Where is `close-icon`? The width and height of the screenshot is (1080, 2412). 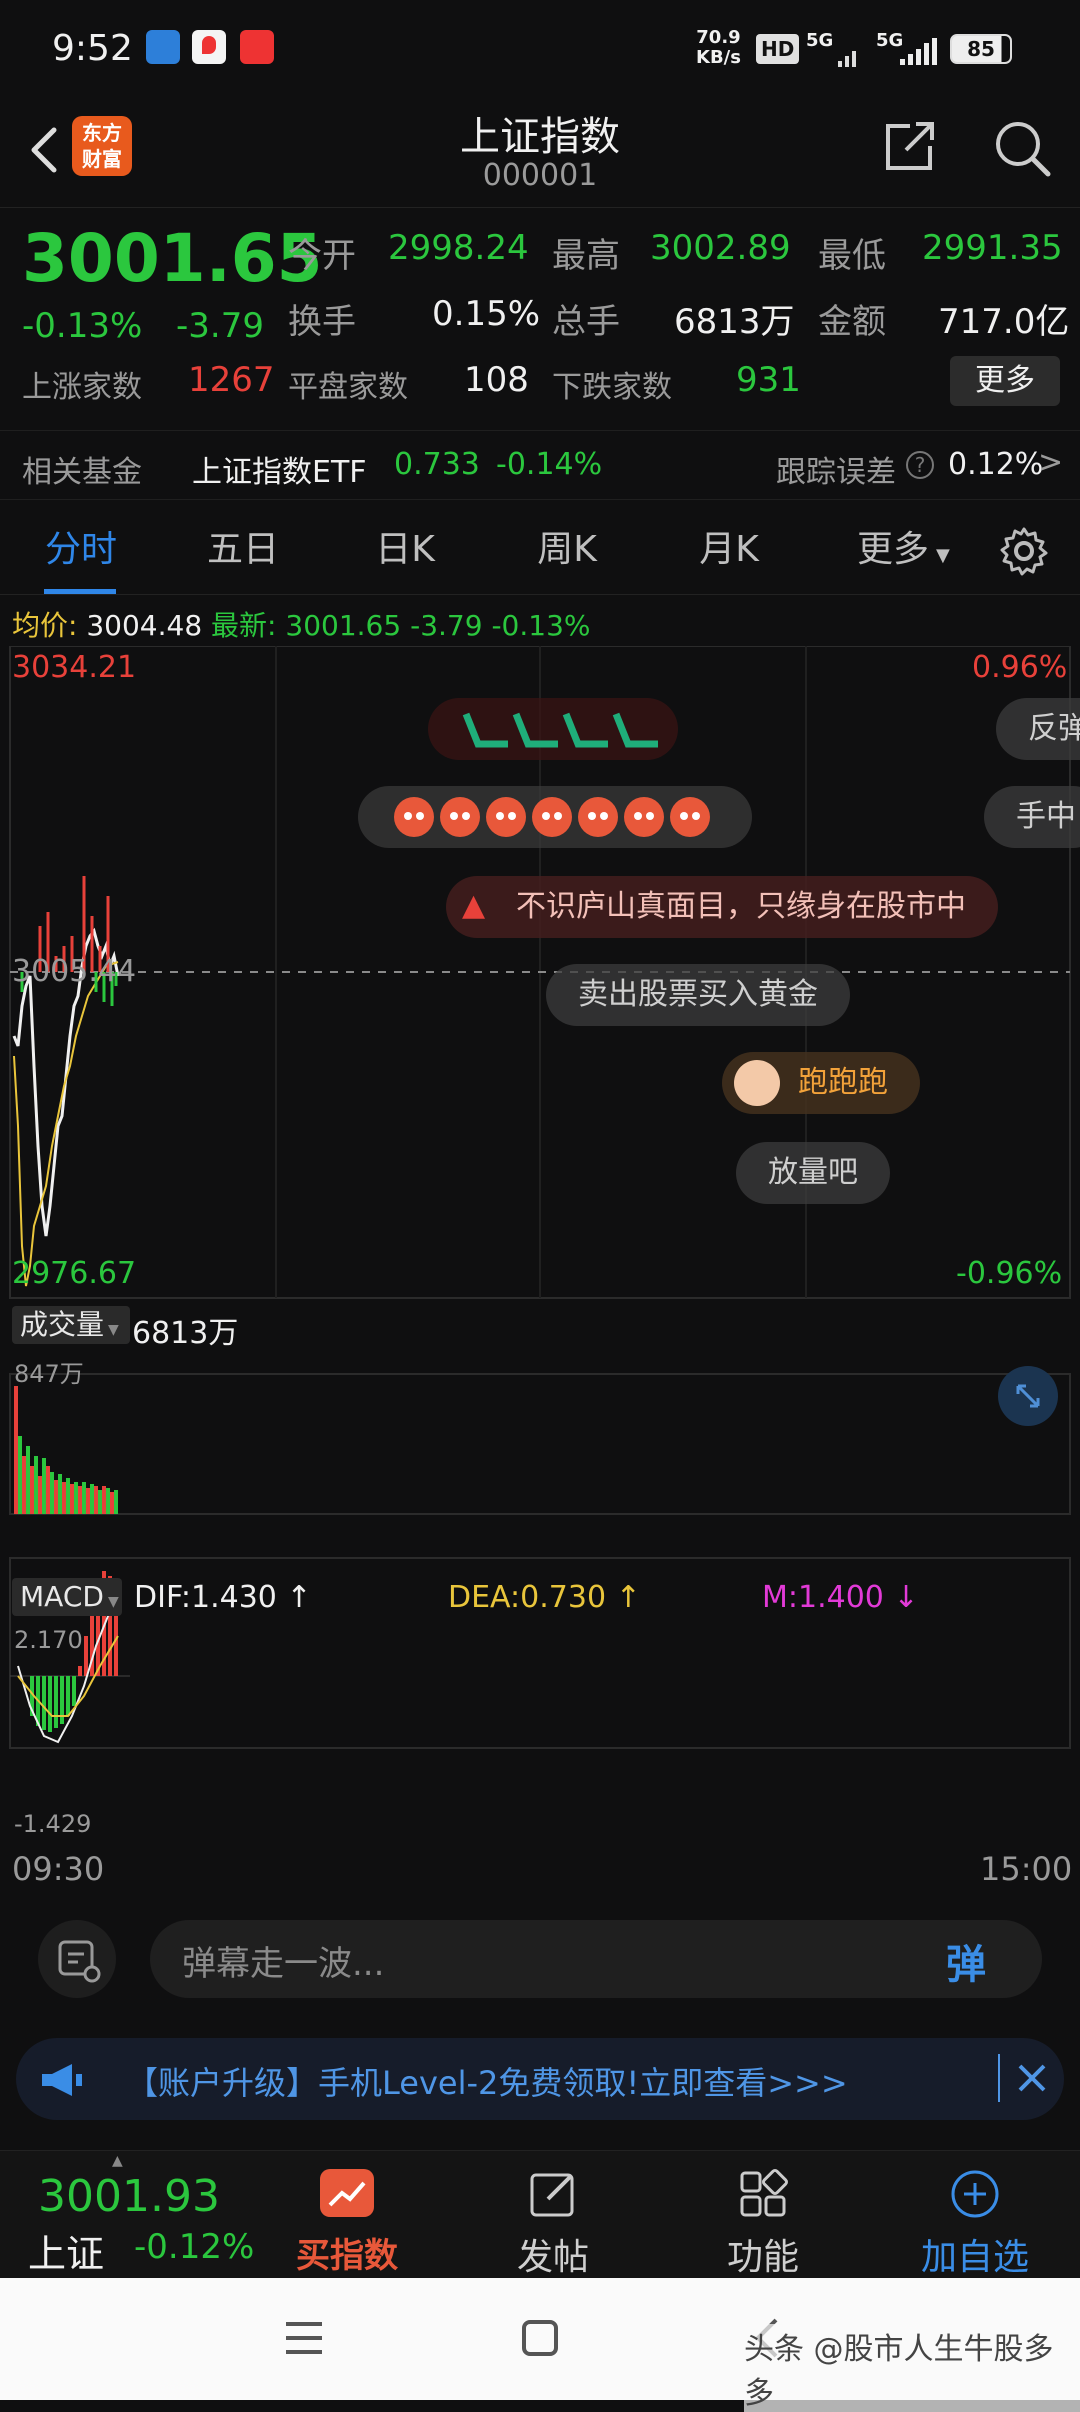
close-icon is located at coordinates (1032, 2078).